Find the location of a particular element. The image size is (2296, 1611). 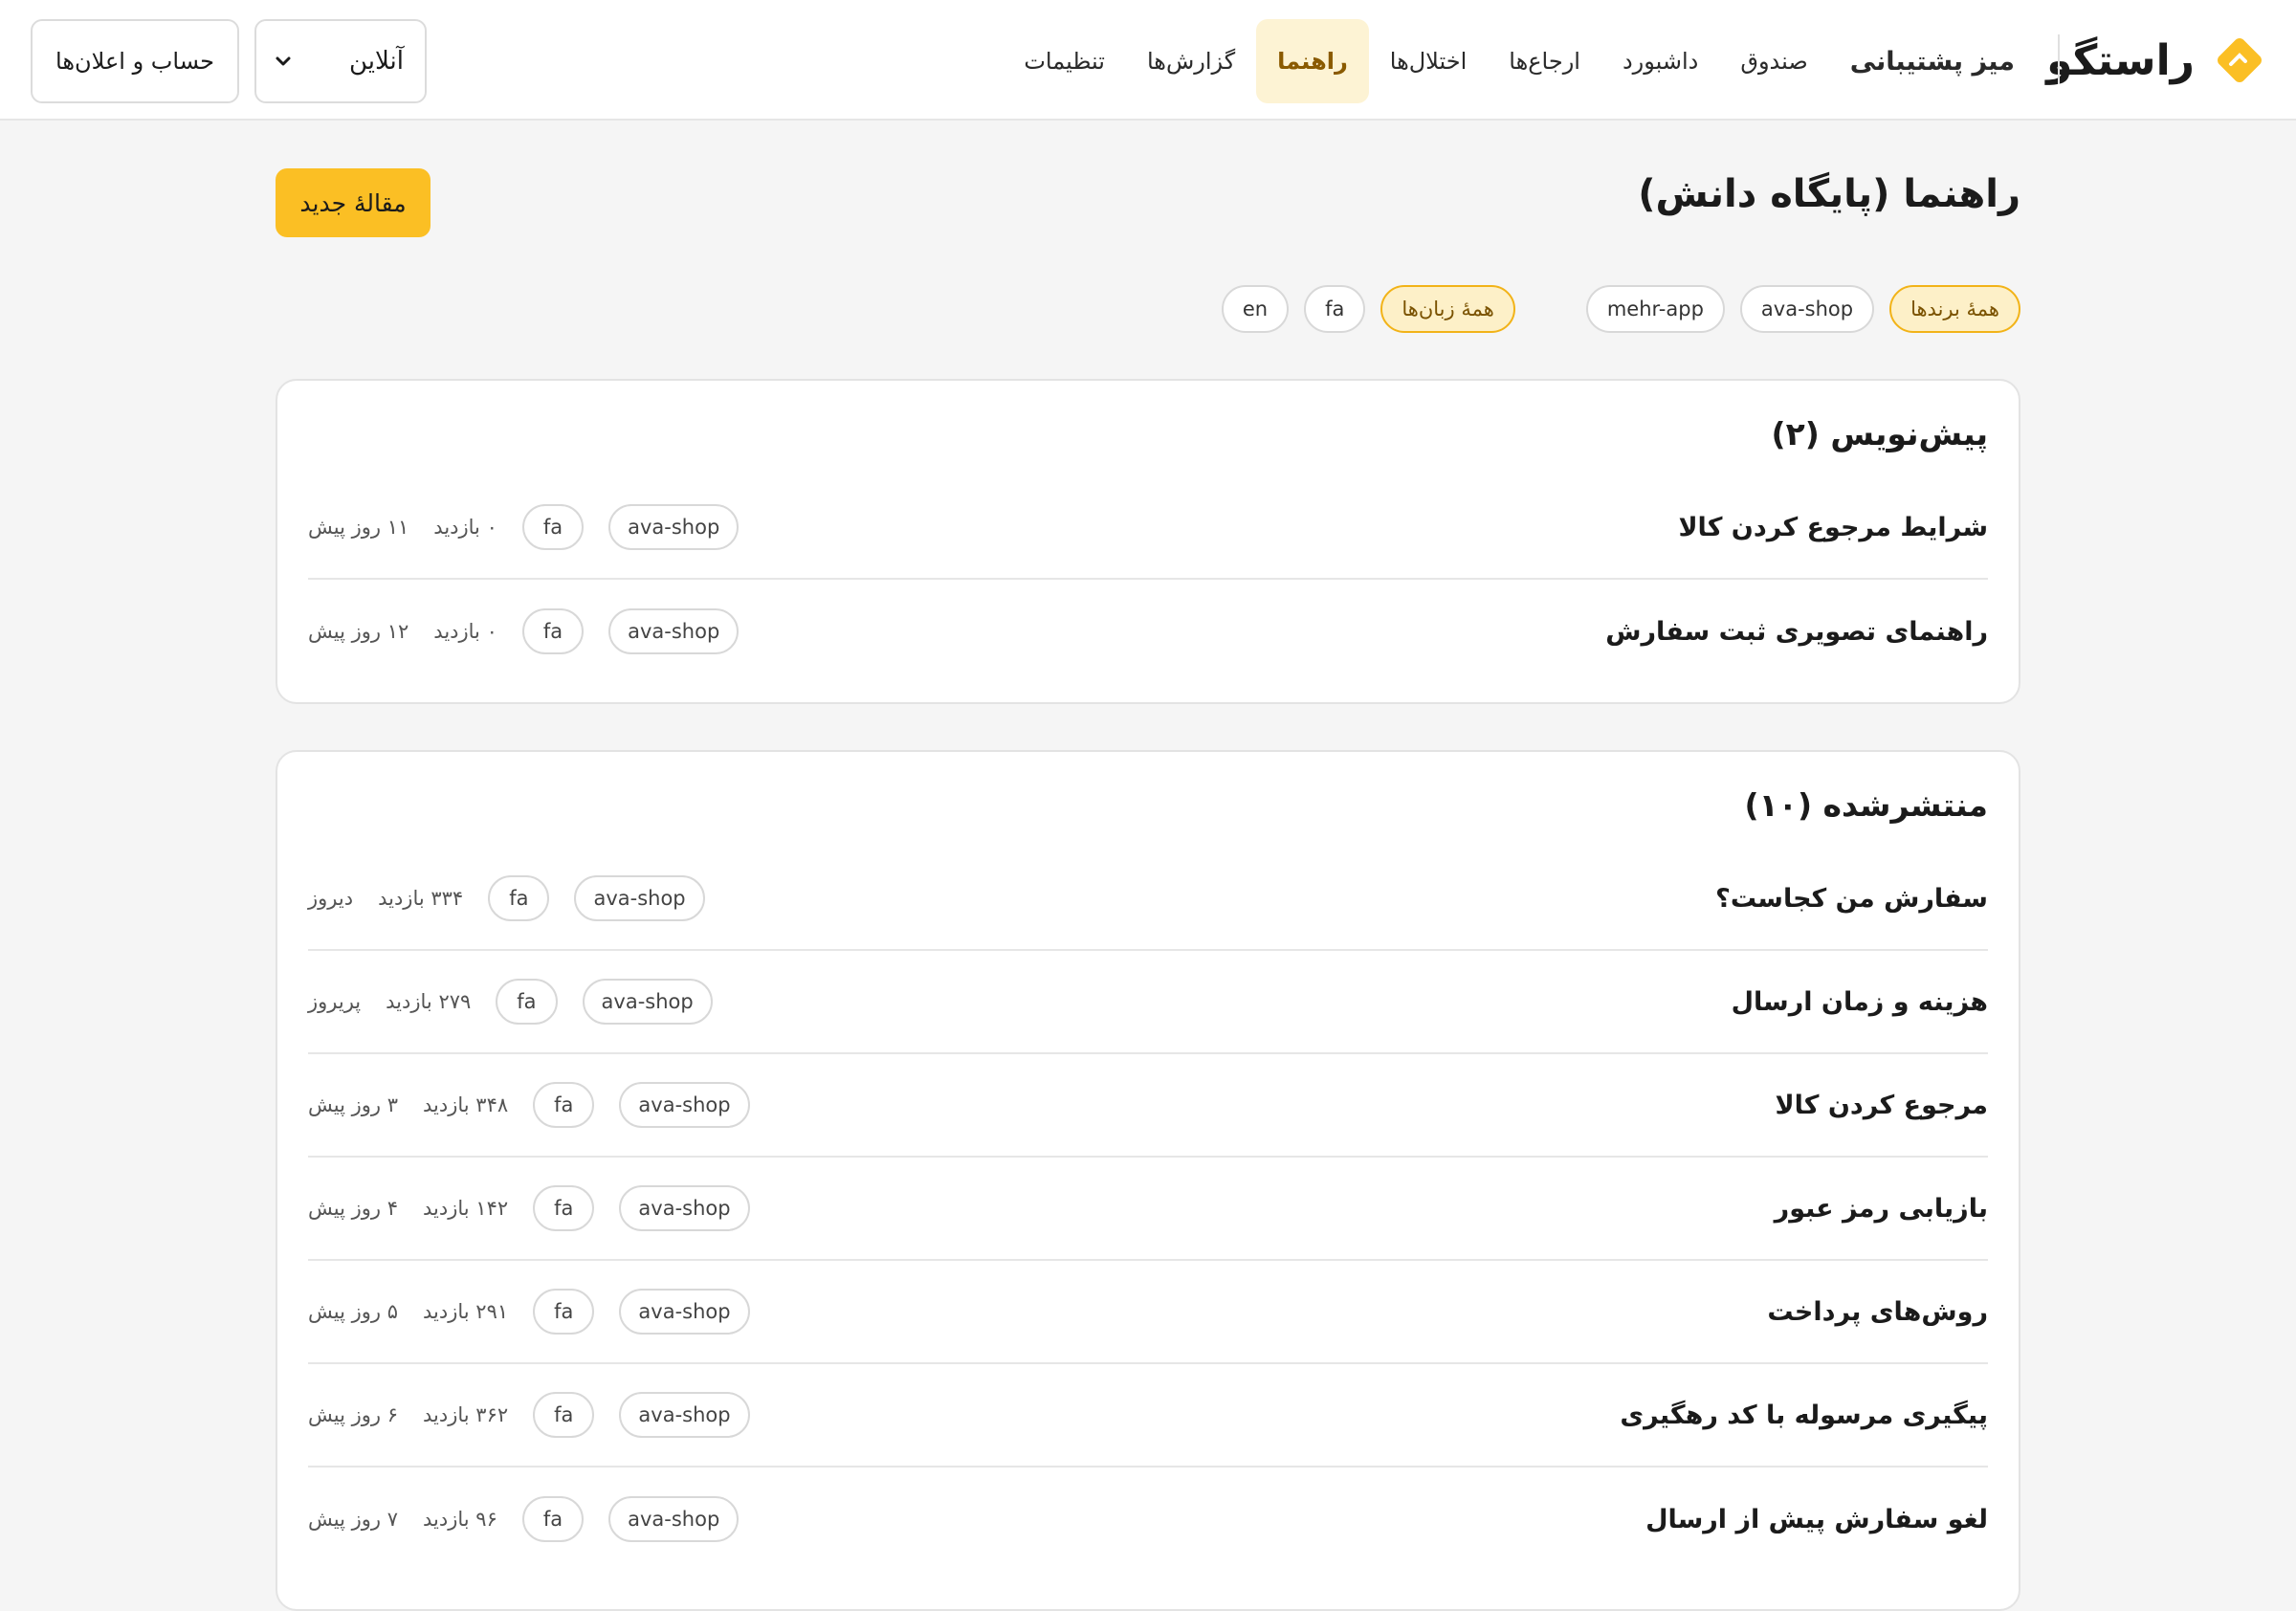

article-title: پیگیری مرسوله با کد رهگیری is located at coordinates (1804, 1416).